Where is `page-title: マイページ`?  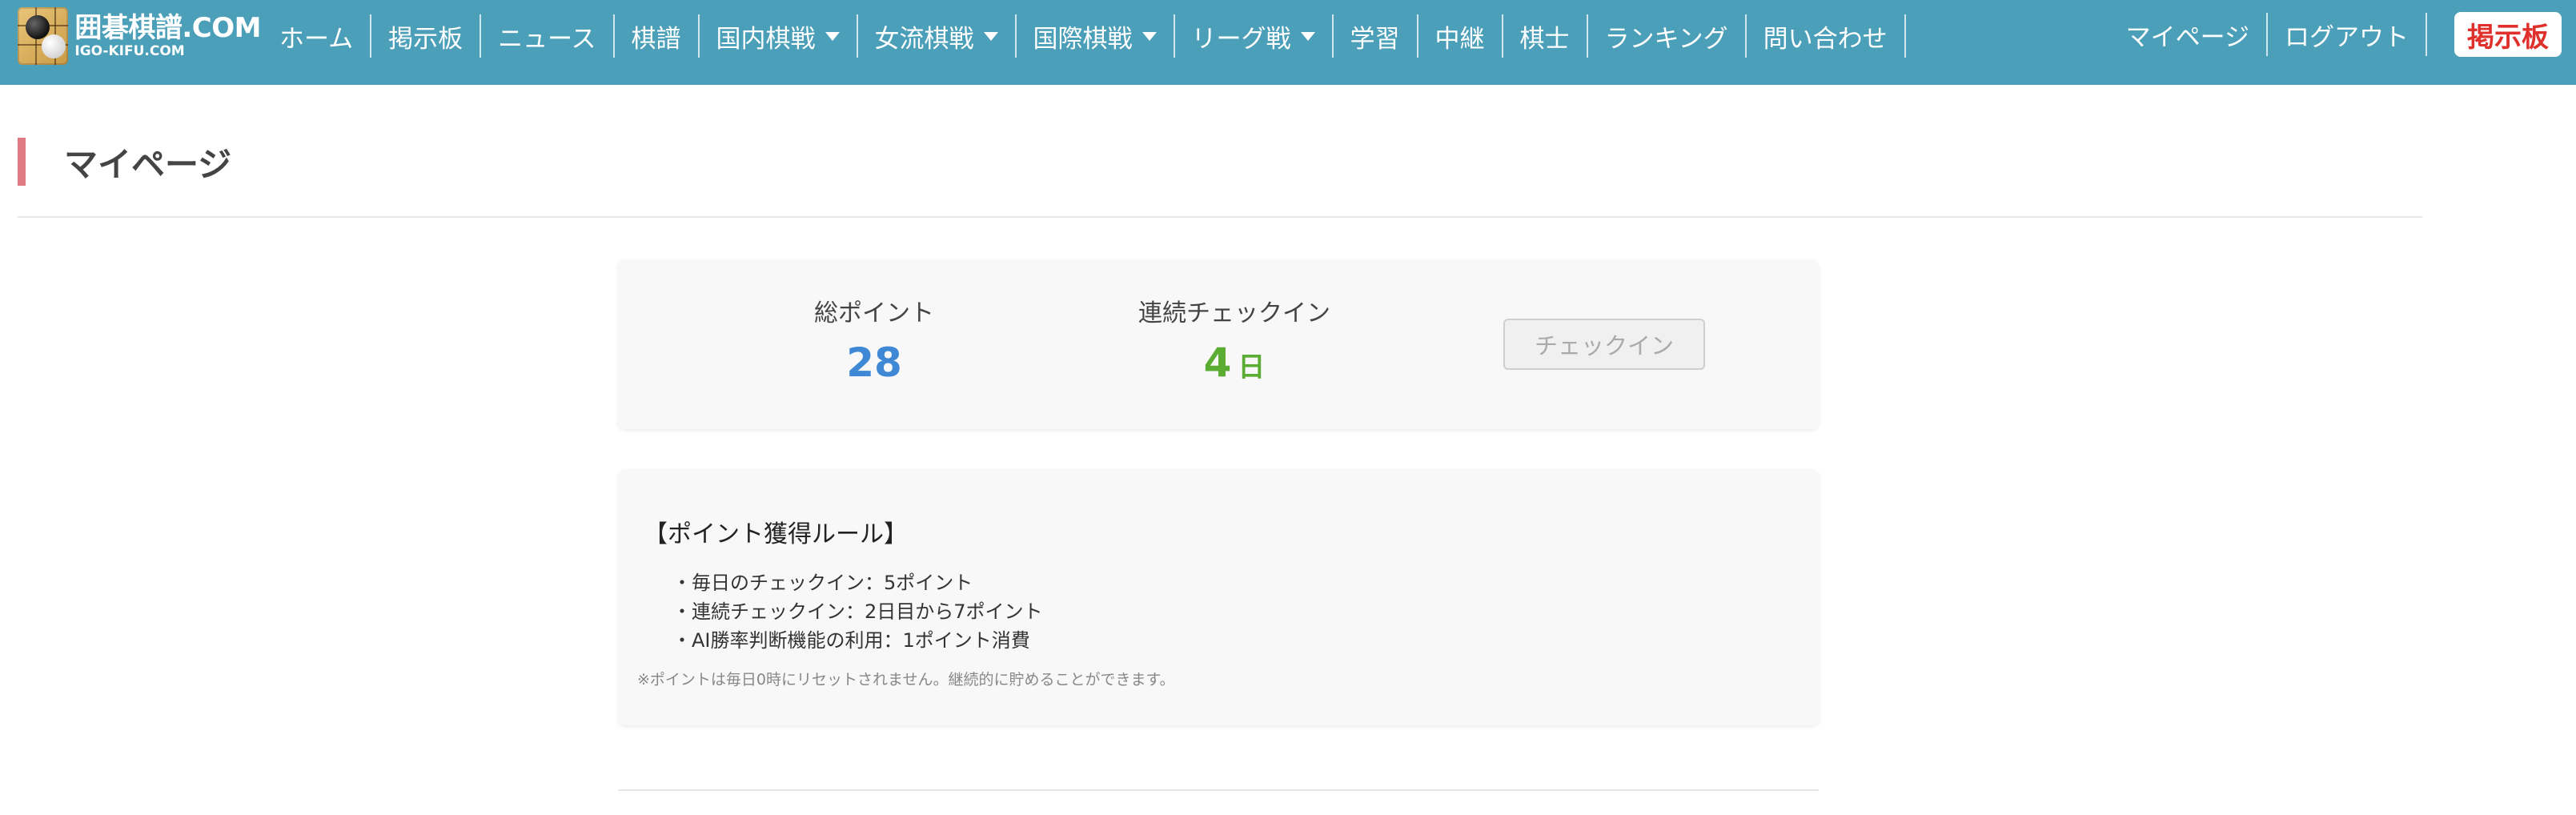
page-title: マイページ is located at coordinates (148, 164).